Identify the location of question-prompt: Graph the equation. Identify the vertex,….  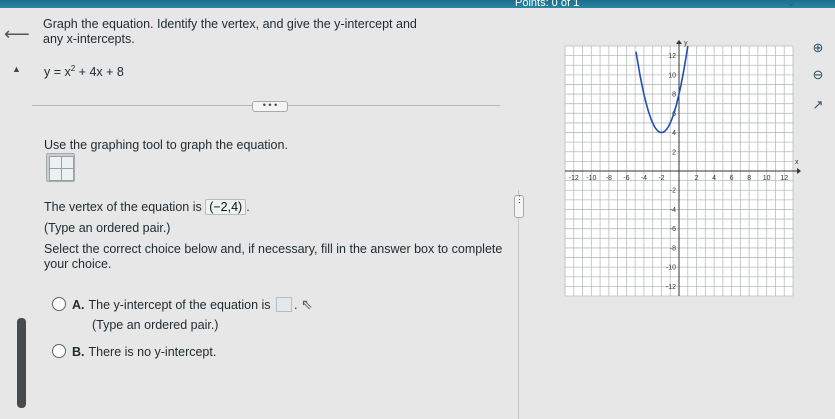
(230, 31).